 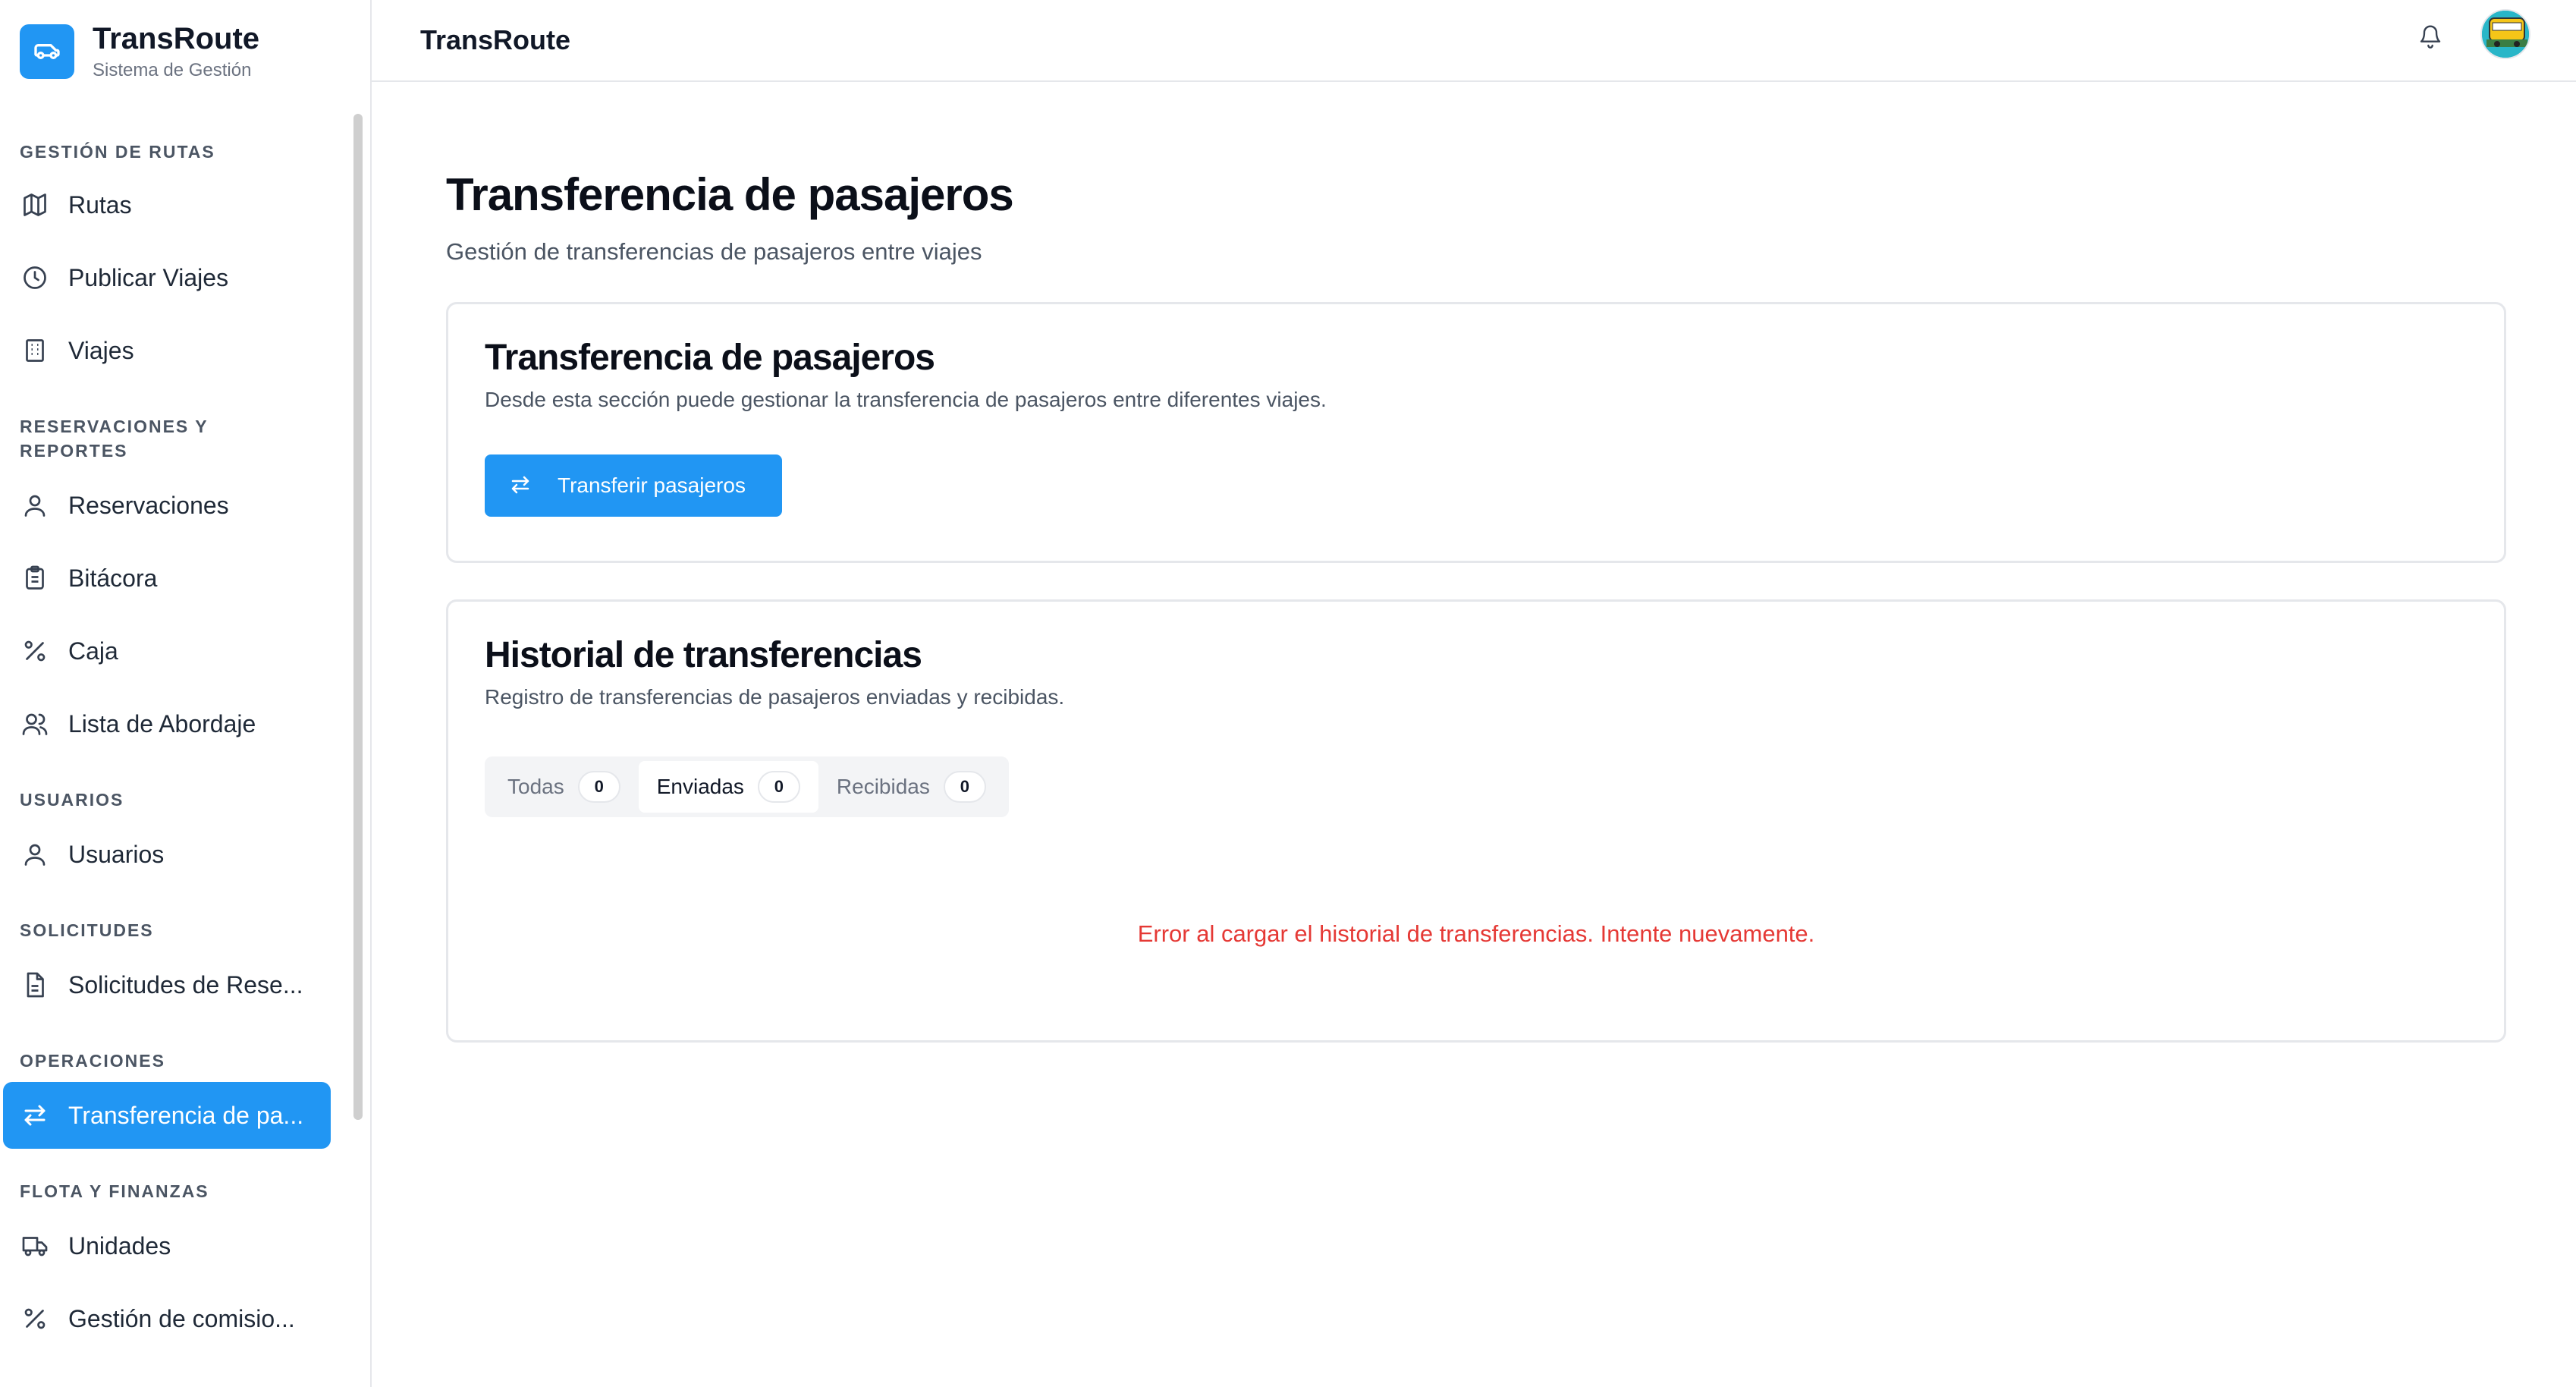 What do you see at coordinates (72, 800) in the screenshot?
I see `section-title-usuarios: USUARIOS` at bounding box center [72, 800].